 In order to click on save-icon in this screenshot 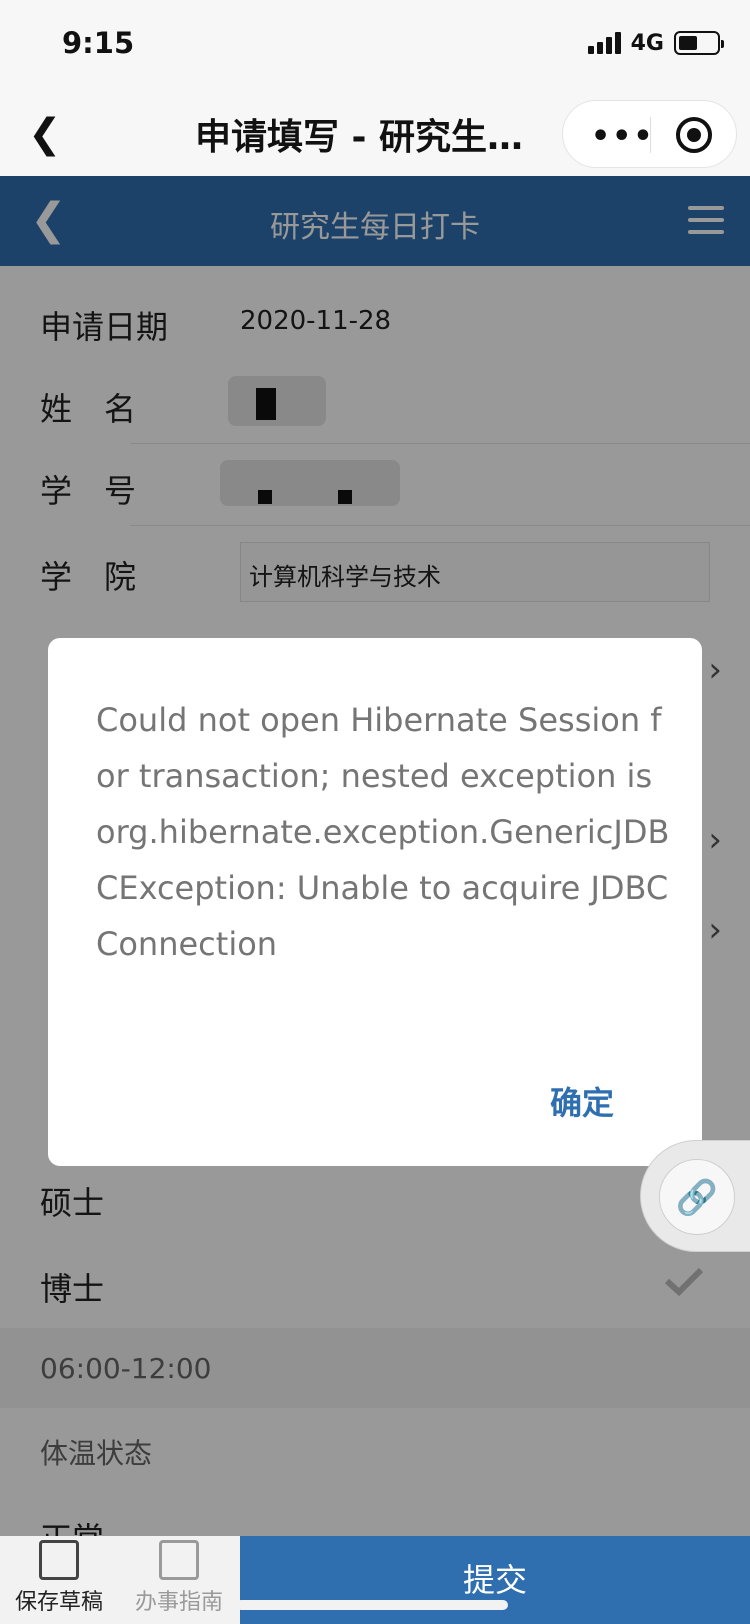, I will do `click(59, 1560)`.